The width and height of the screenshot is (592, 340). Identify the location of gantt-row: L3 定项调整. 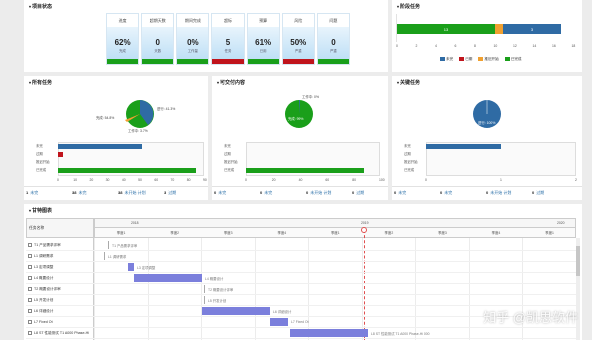
(61, 267).